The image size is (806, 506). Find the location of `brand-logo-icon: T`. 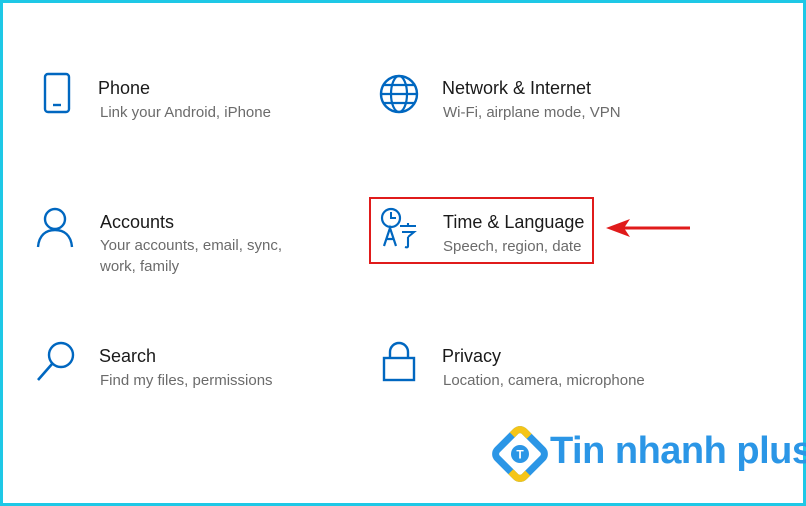

brand-logo-icon: T is located at coordinates (520, 456).